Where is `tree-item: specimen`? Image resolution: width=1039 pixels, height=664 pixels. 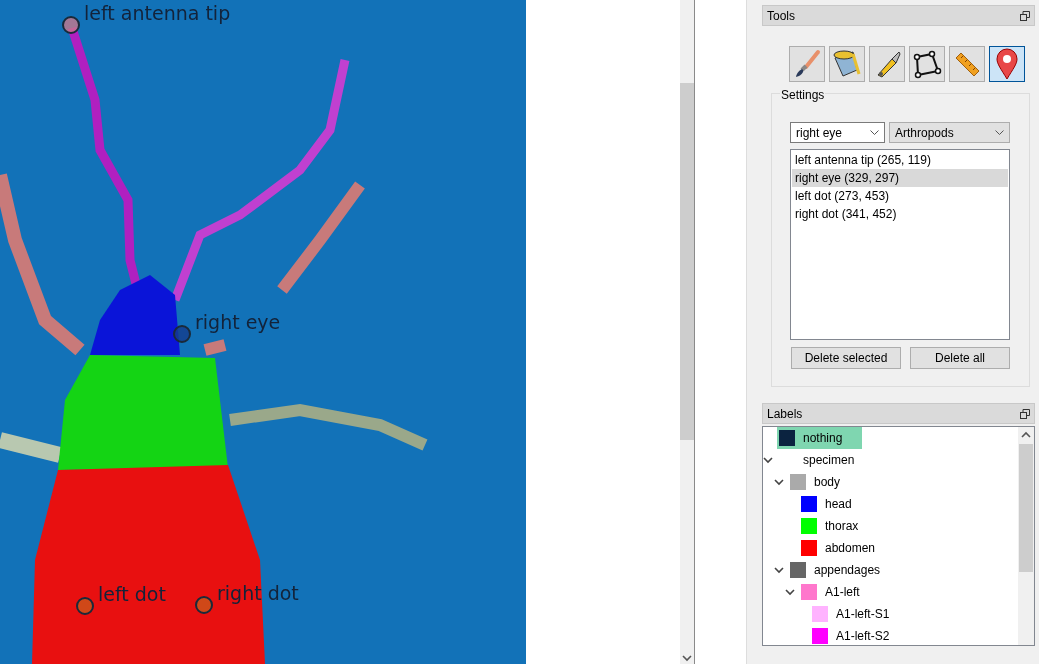 tree-item: specimen is located at coordinates (826, 460).